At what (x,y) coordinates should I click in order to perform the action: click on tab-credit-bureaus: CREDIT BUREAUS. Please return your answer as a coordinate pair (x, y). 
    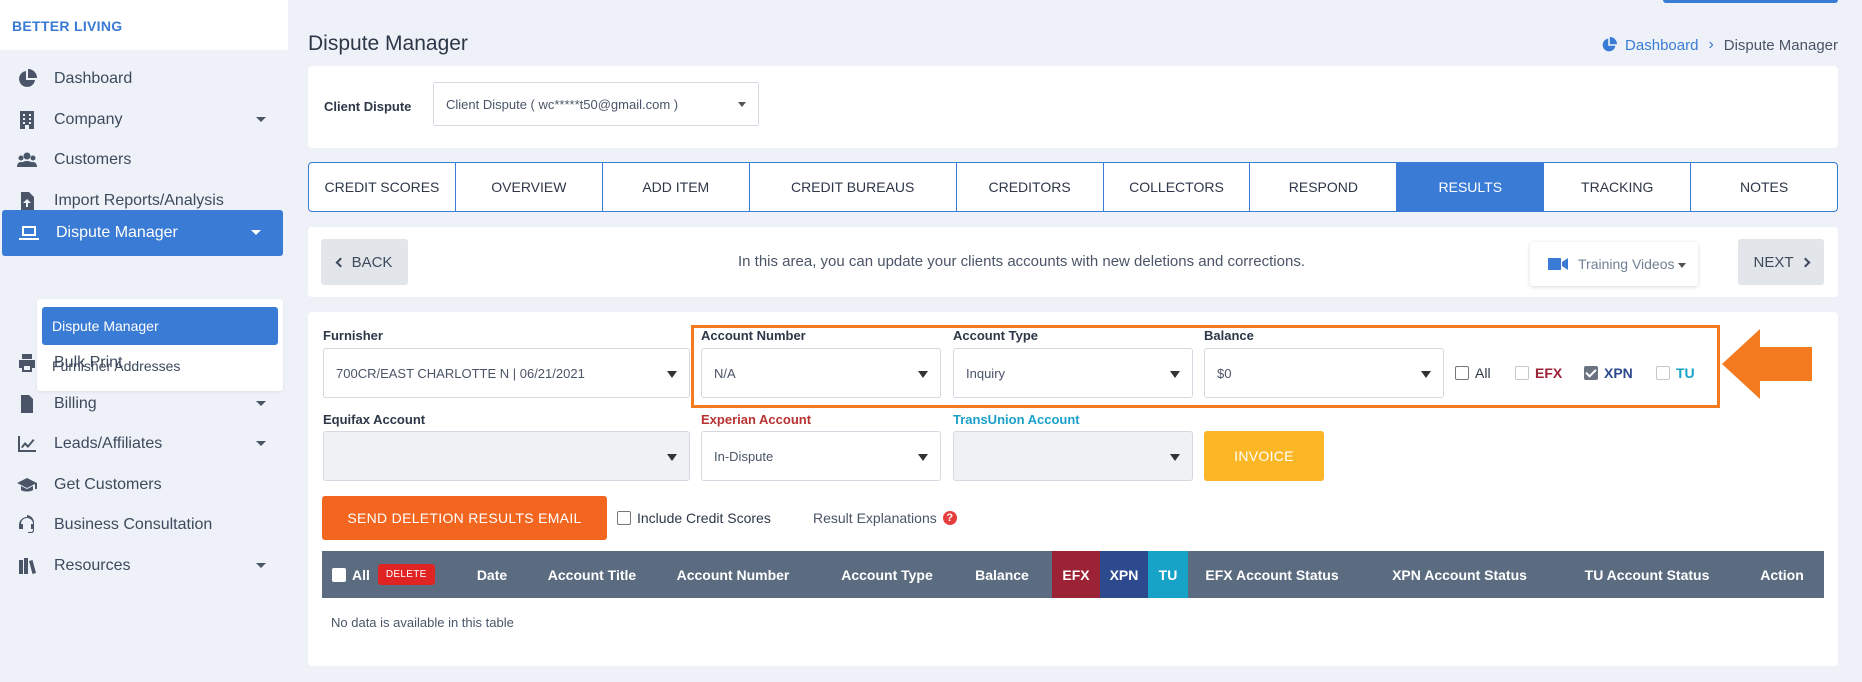
    Looking at the image, I should click on (853, 187).